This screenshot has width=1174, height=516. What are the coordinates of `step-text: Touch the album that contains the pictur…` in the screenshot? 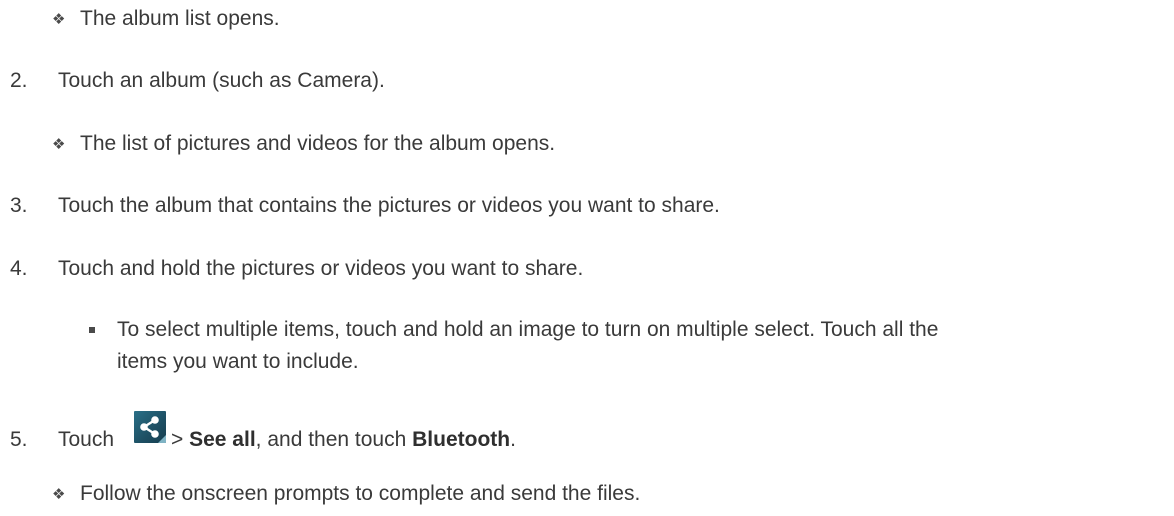 It's located at (389, 205).